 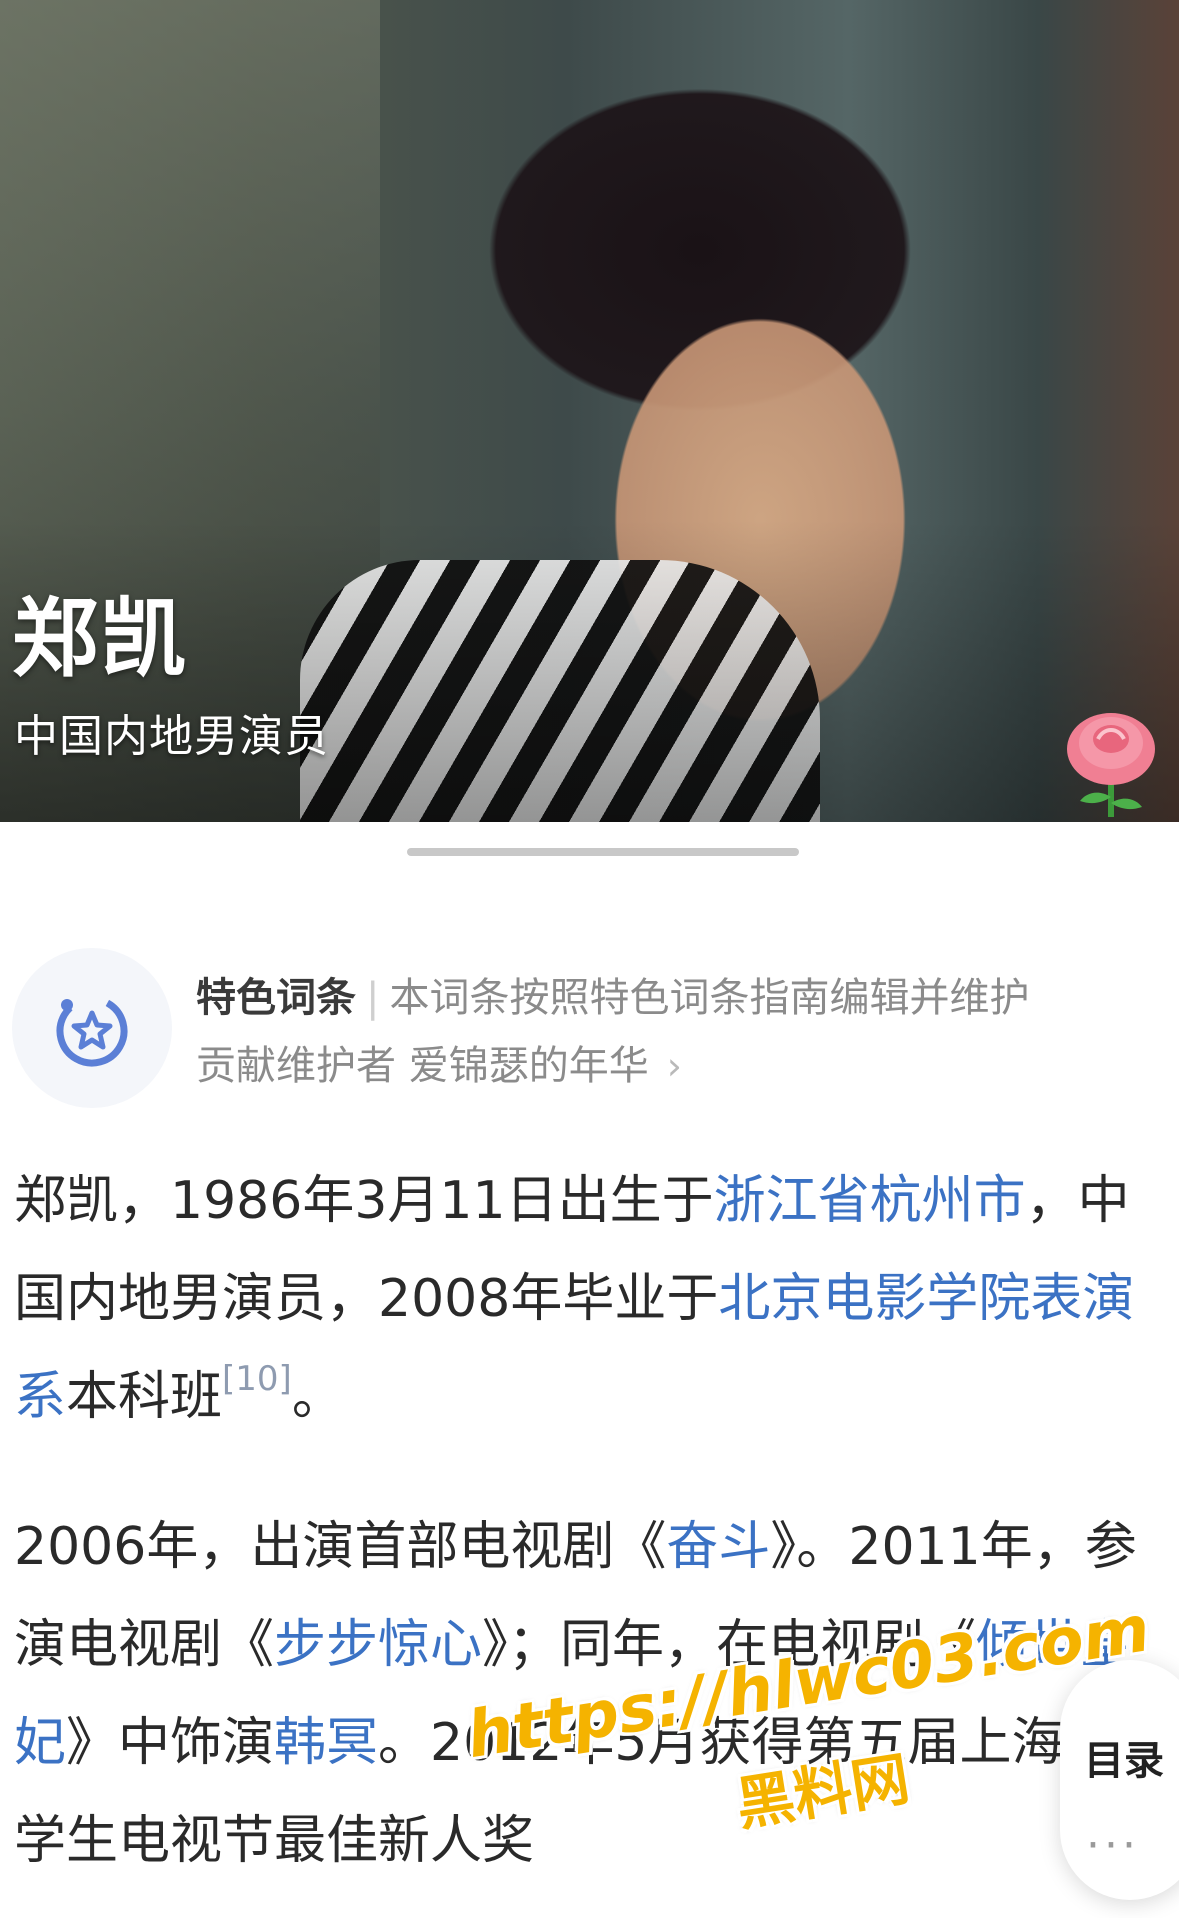 I want to click on featured-entry-row: 特色词条 | 本词条按照特色词条指南编辑并维护, so click(x=612, y=998).